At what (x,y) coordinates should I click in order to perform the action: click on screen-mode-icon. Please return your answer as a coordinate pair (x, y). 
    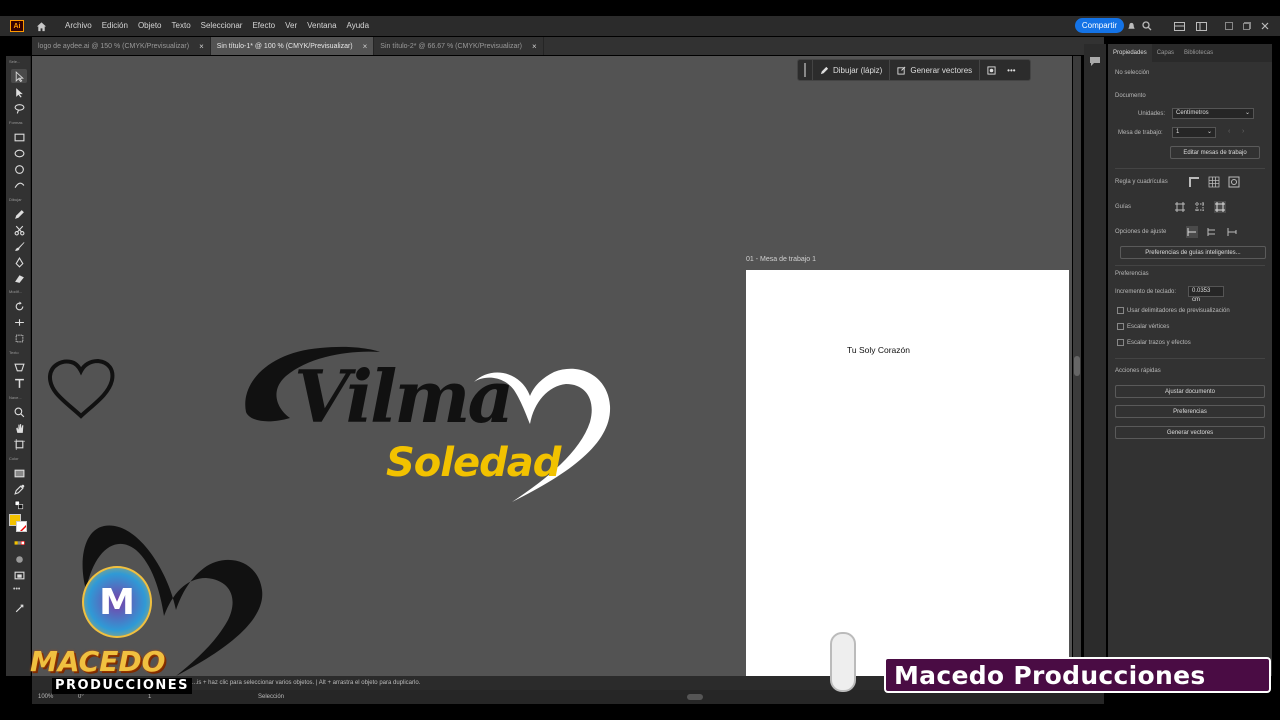
    Looking at the image, I should click on (19, 575).